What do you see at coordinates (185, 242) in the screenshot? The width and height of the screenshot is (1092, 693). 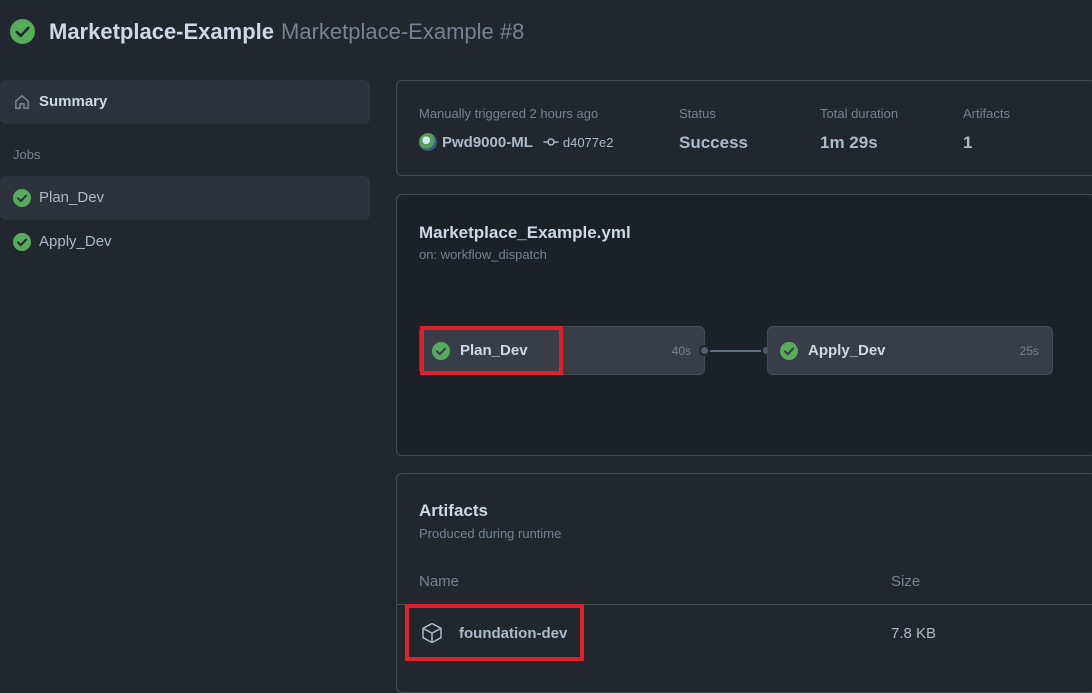 I see `sidebar-item-apply-dev: Apply_Dev` at bounding box center [185, 242].